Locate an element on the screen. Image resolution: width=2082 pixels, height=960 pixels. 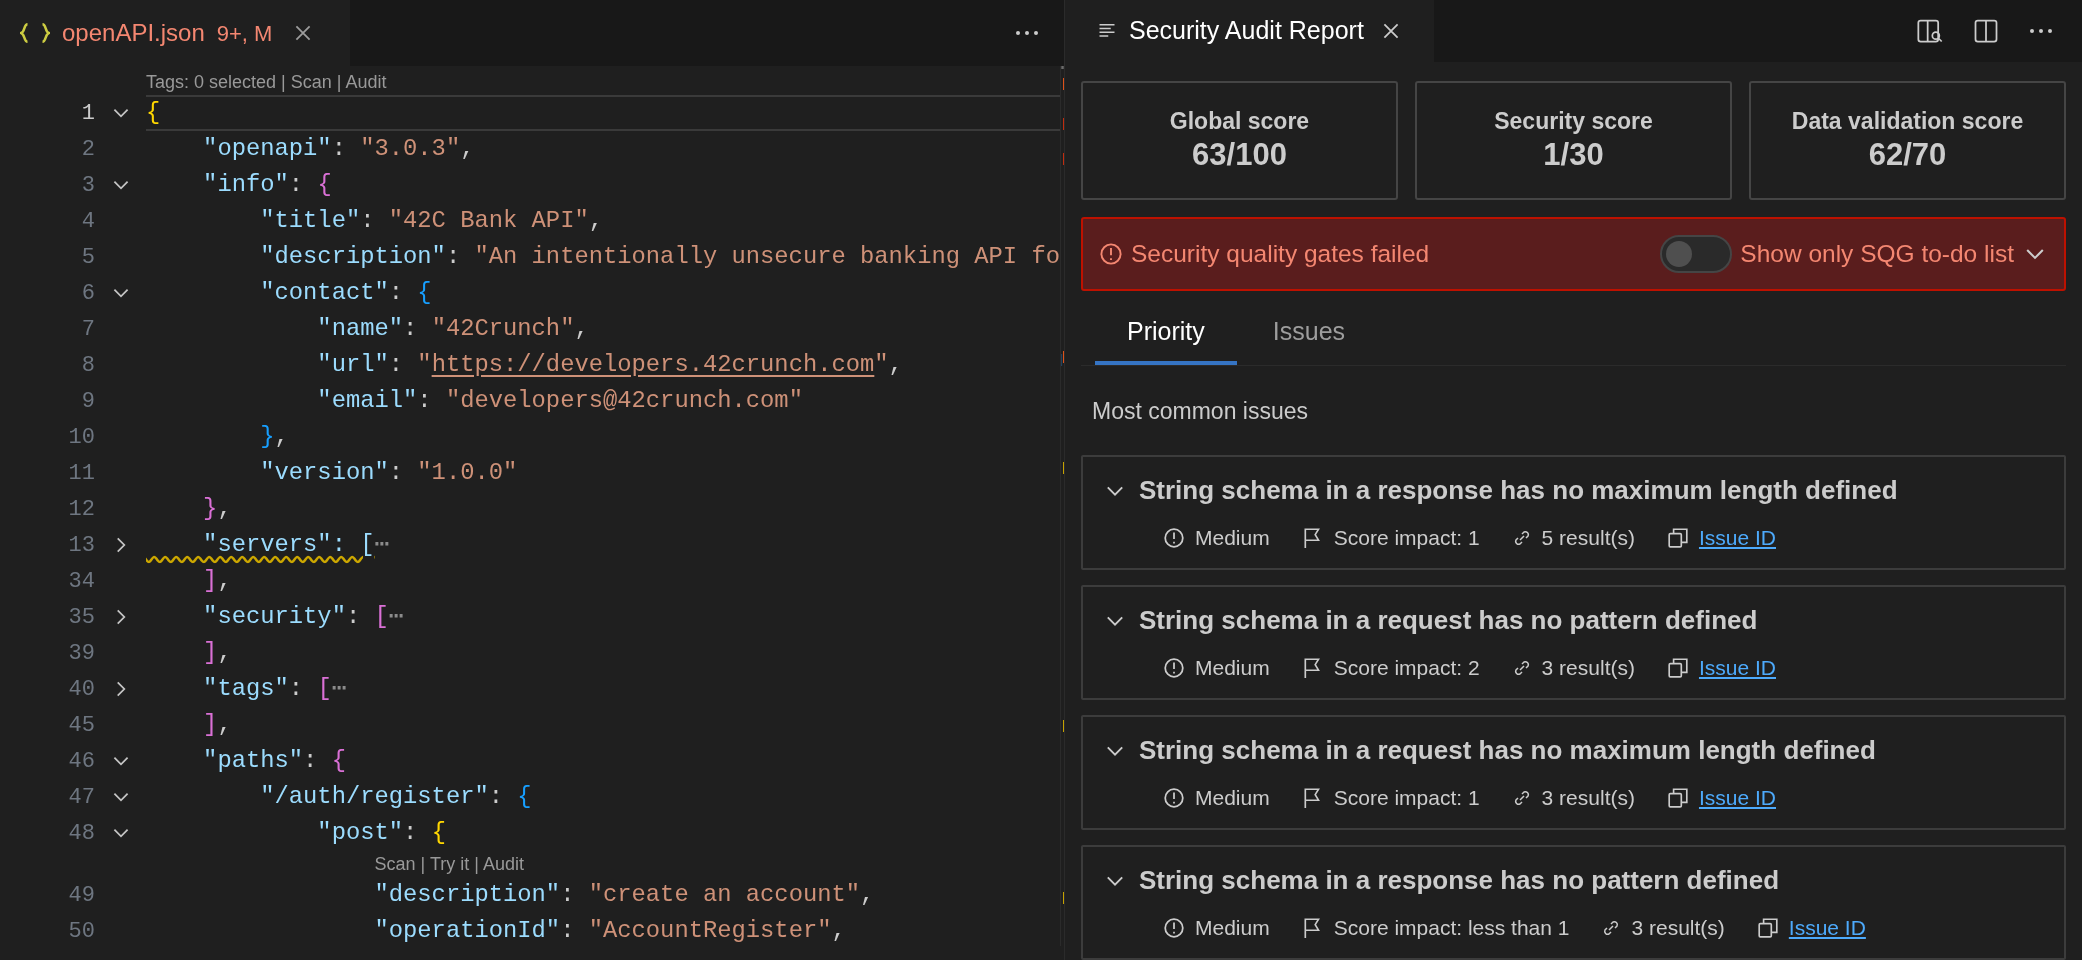
issue-card: String schema in a response has no pattern defined Medium Score impact: less than 1 3 result(s) Issue ID is located at coordinates (1573, 902).